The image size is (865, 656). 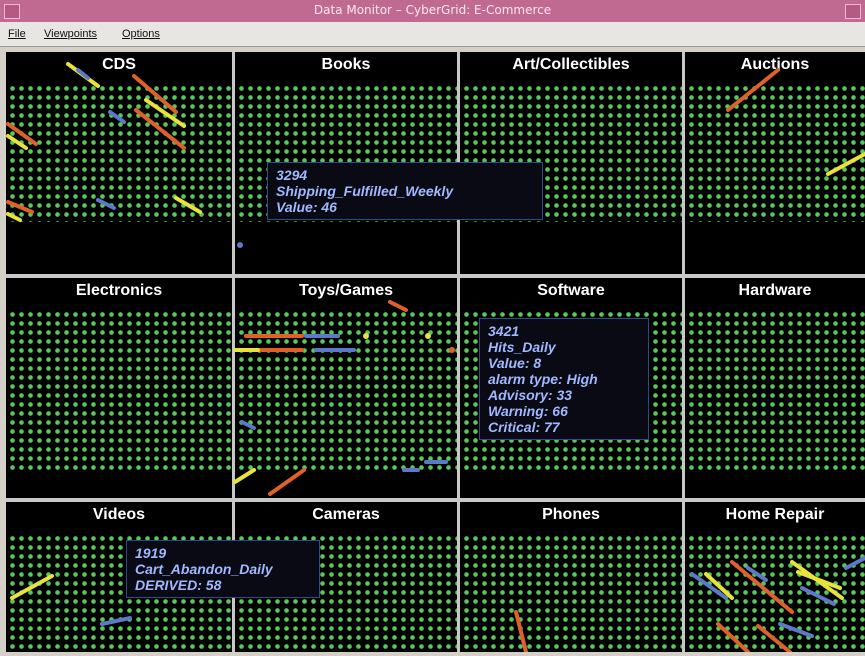 I want to click on tooltip-line: 1919, so click(x=151, y=553).